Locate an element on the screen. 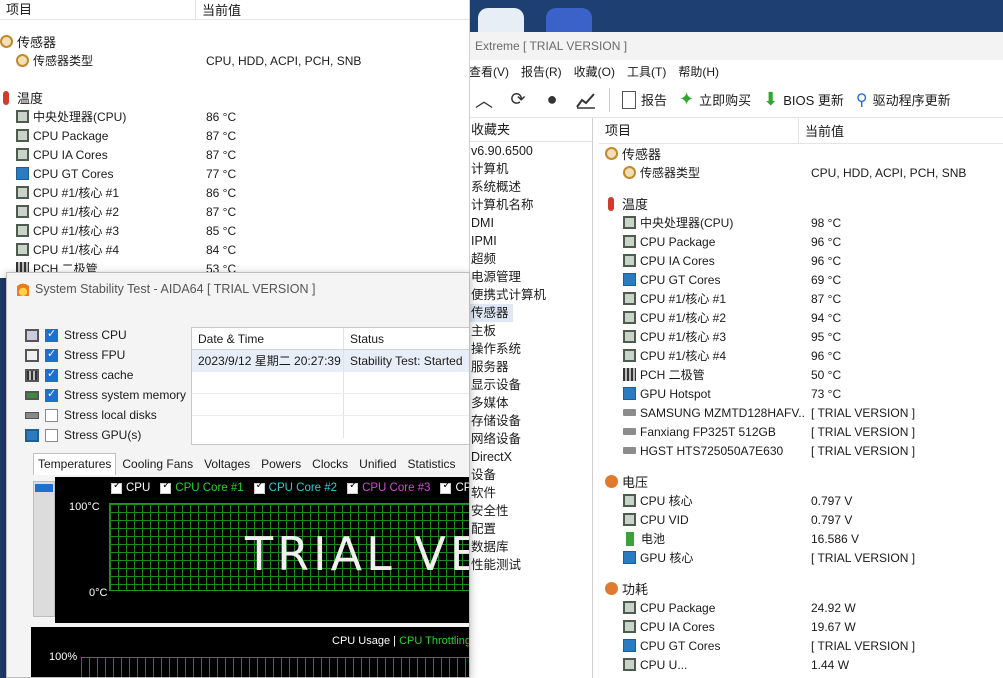 This screenshot has width=1003, height=678. table-row: CPU Package 96 °C is located at coordinates (804, 241).